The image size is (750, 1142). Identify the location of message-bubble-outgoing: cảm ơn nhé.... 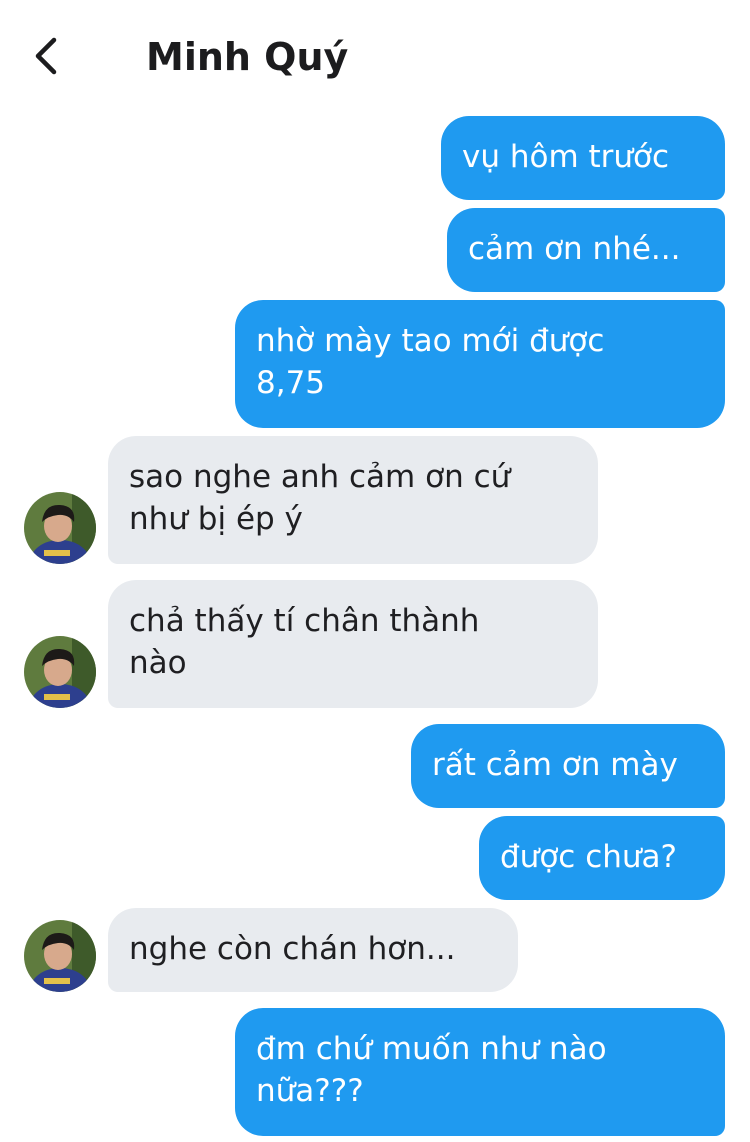
(586, 250).